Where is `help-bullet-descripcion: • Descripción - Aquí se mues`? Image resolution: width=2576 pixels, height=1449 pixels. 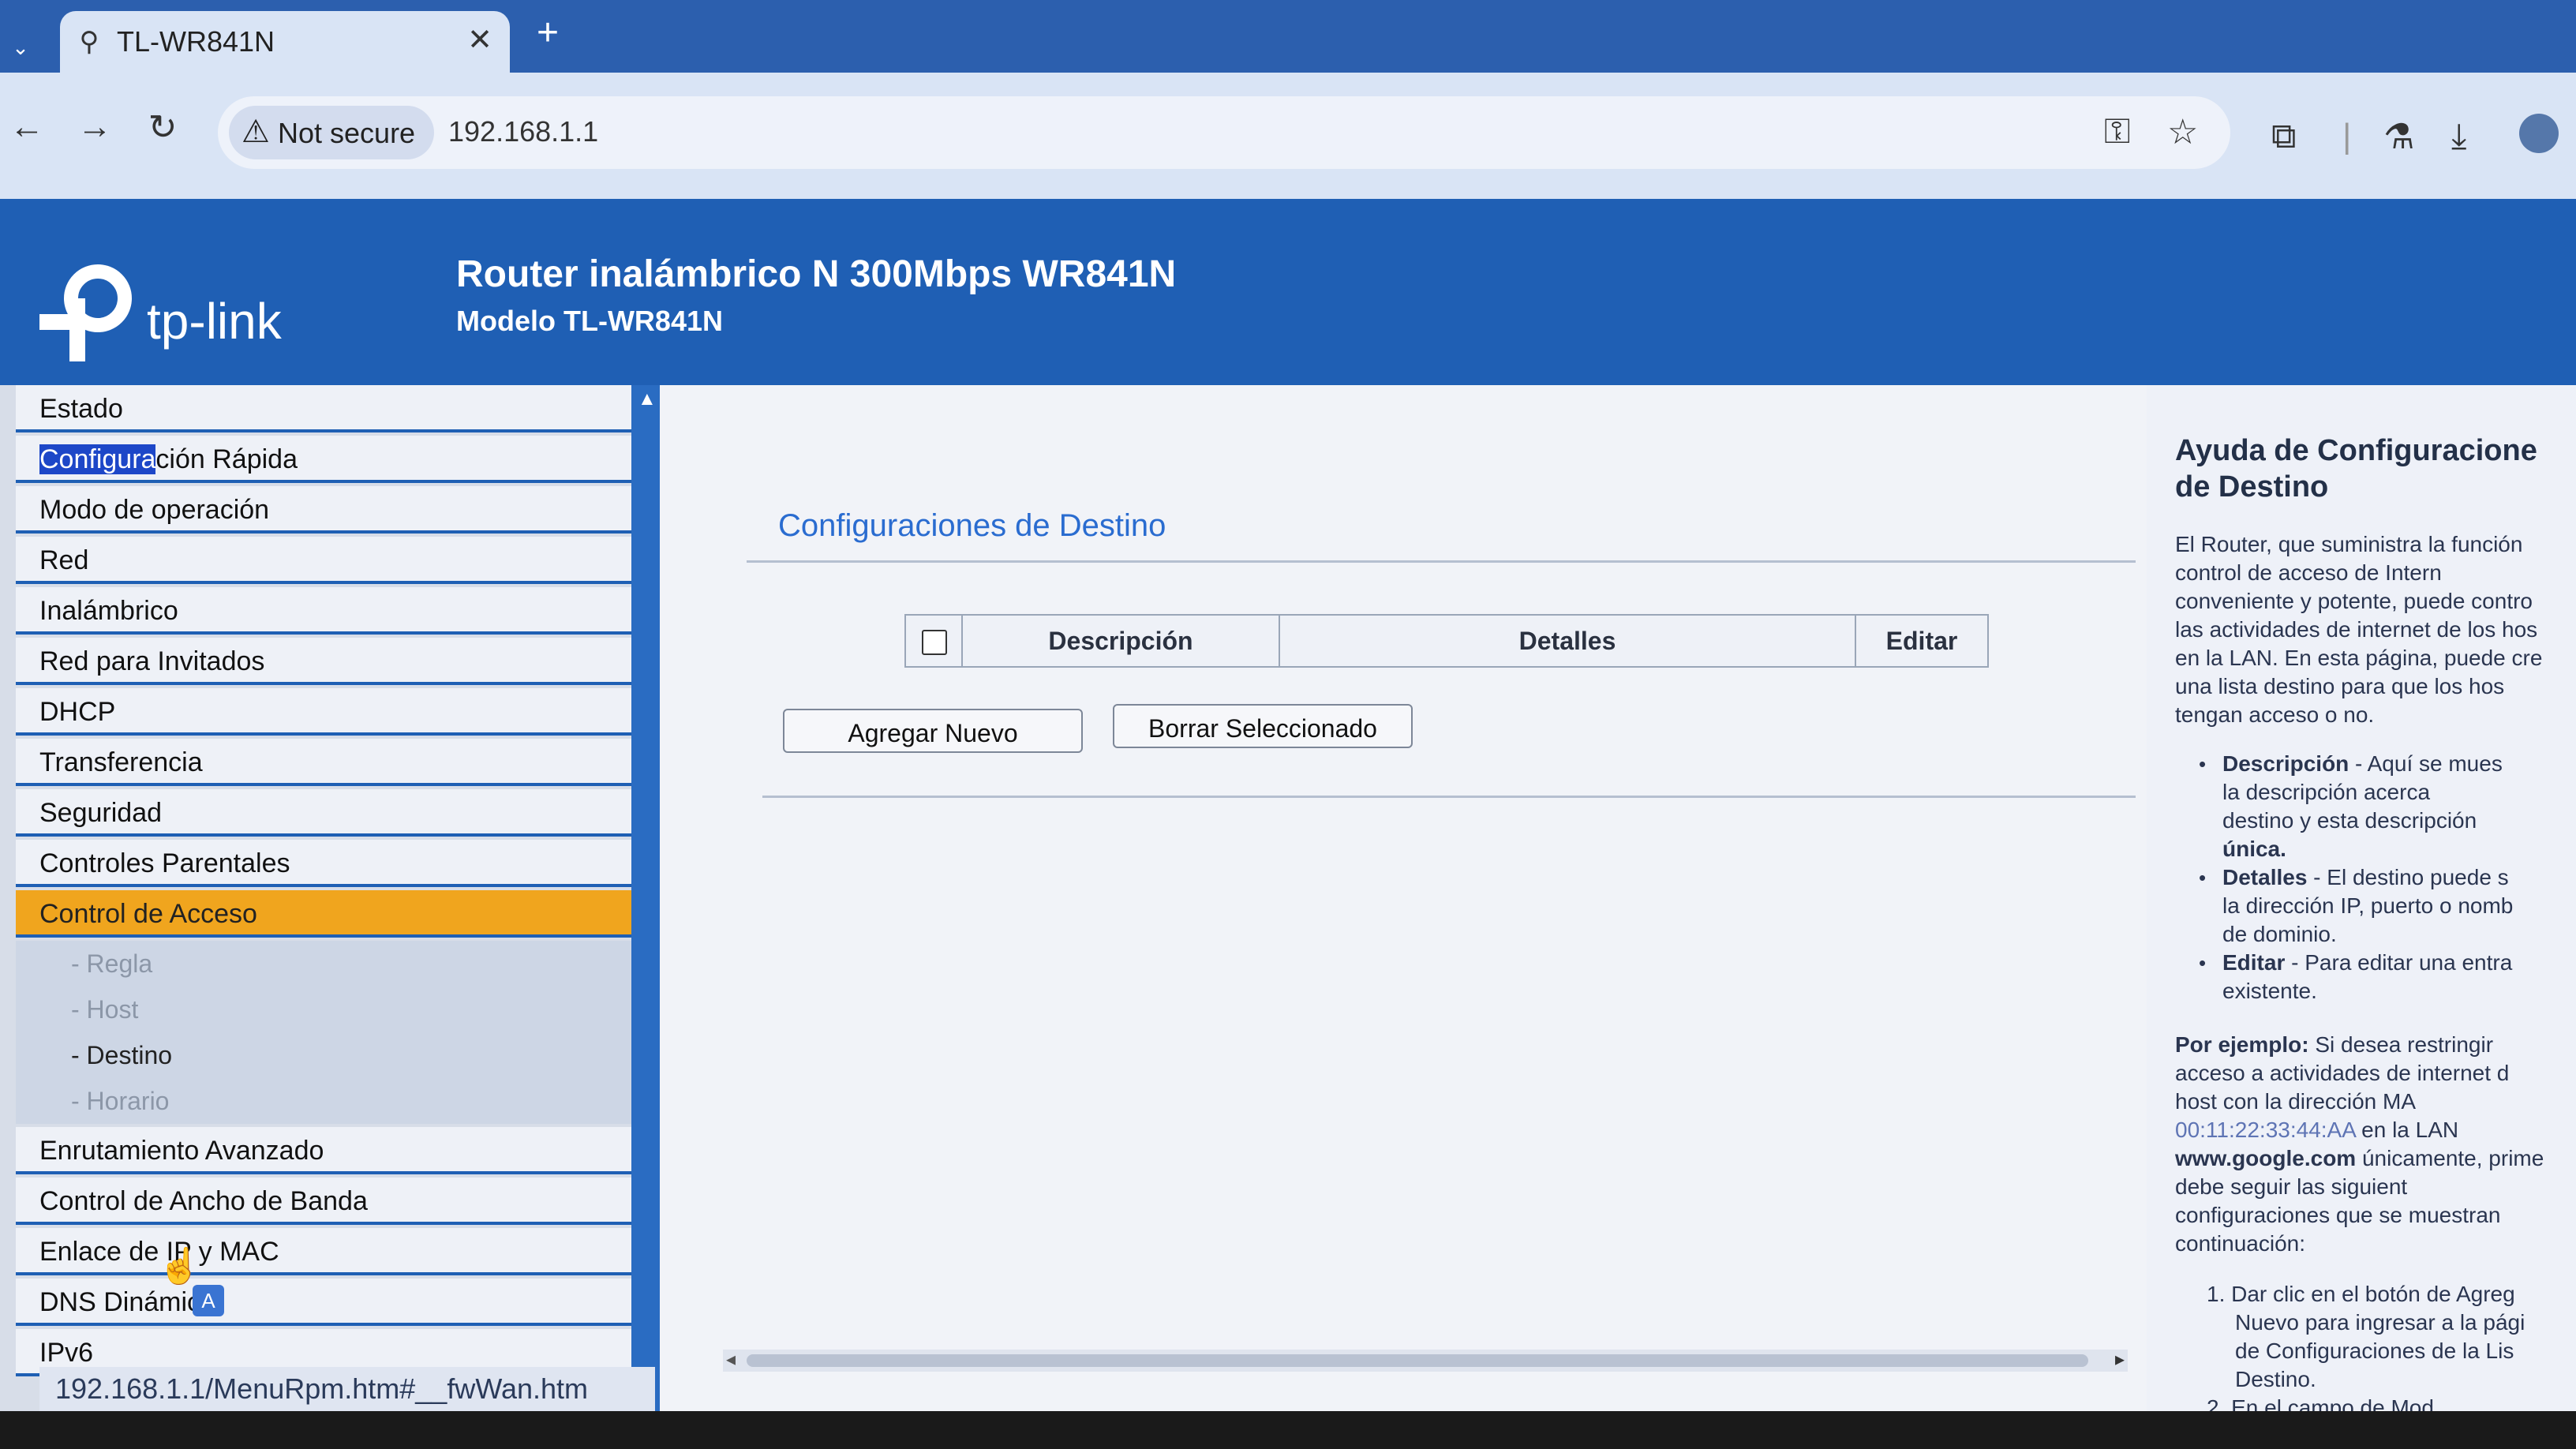 help-bullet-descripcion: • Descripción - Aquí se mues is located at coordinates (2387, 764).